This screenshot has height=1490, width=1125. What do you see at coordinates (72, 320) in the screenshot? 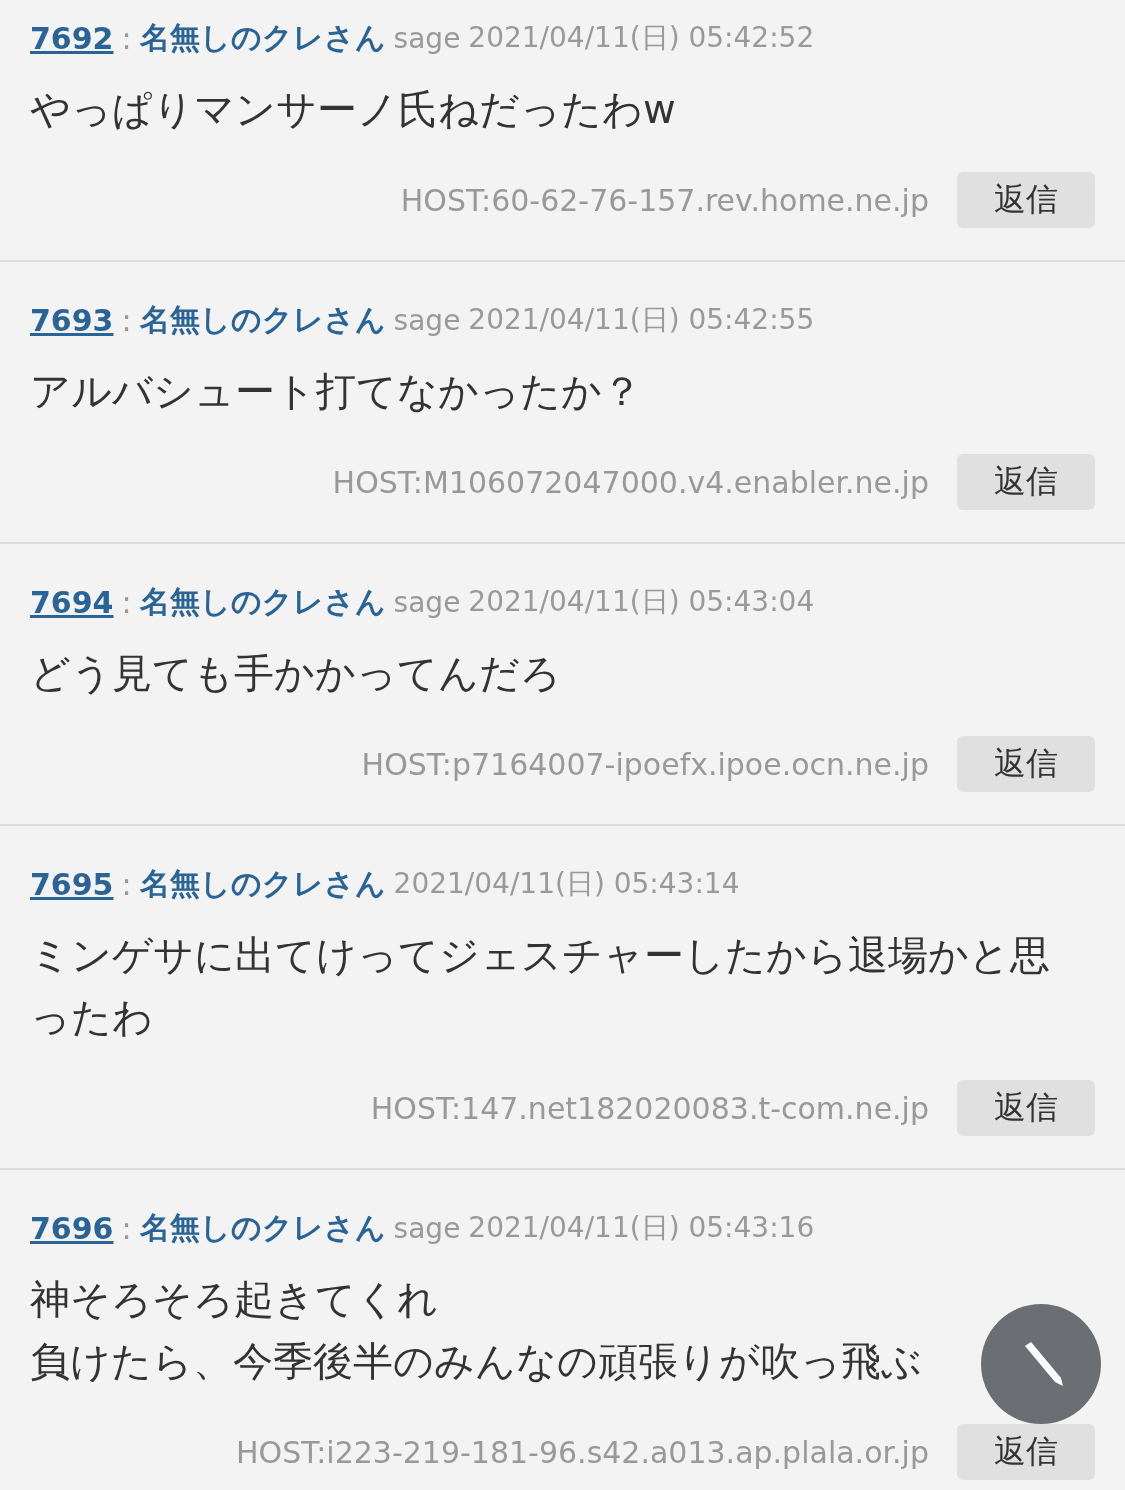
I see `post-number-link: 7693` at bounding box center [72, 320].